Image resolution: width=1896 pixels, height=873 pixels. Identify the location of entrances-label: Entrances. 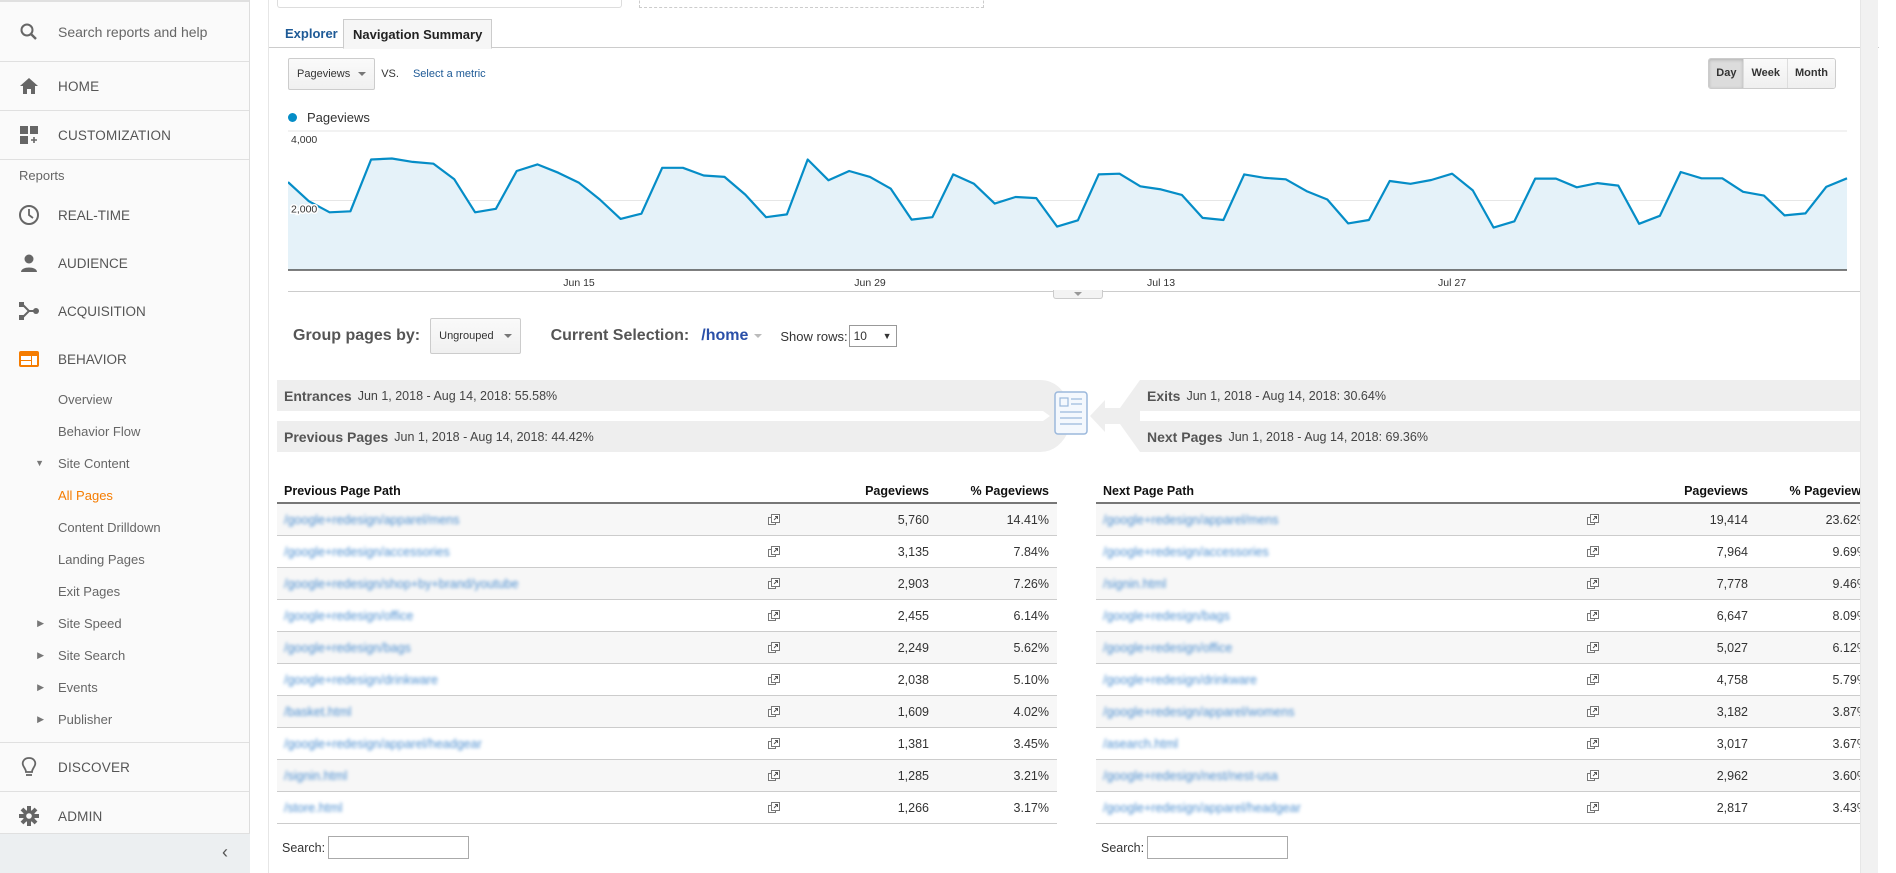
(318, 395).